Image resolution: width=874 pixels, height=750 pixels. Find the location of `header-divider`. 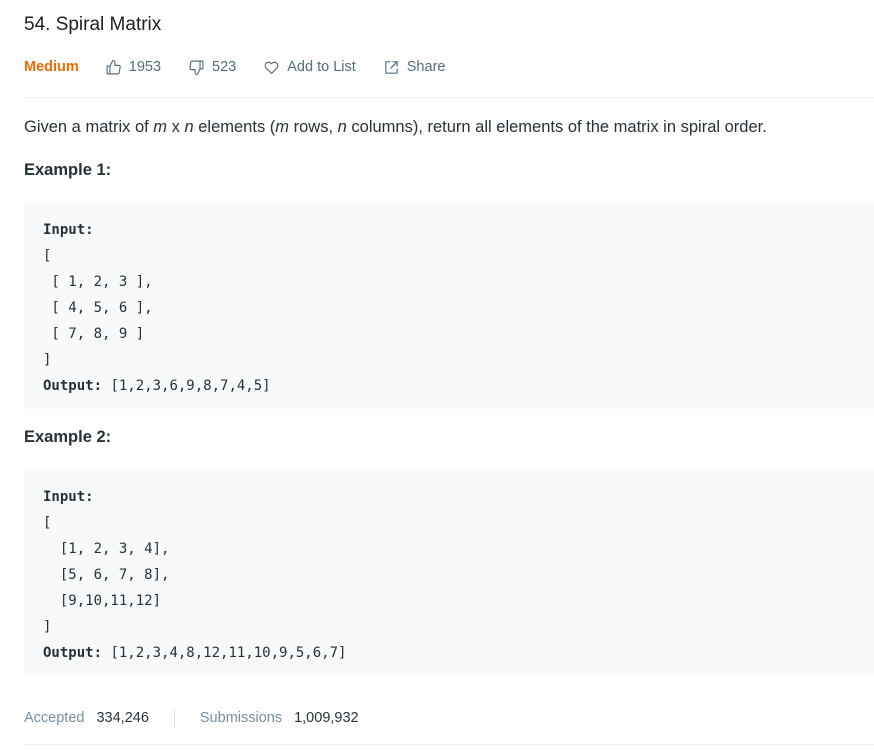

header-divider is located at coordinates (449, 97).